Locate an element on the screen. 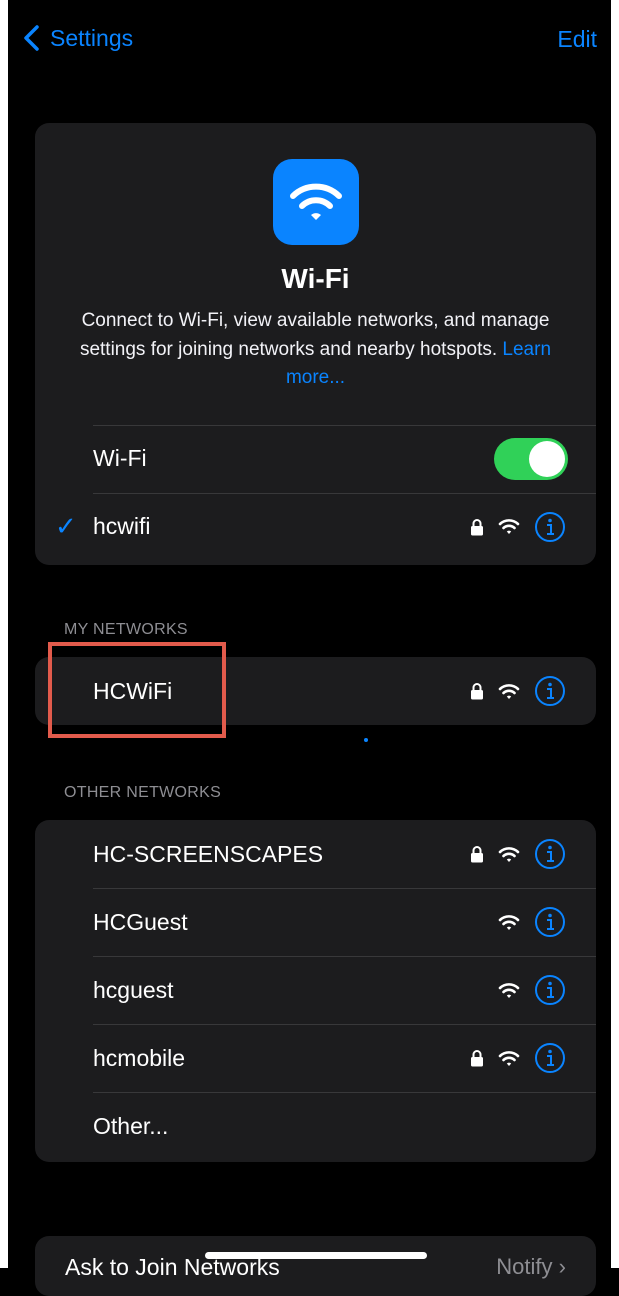 This screenshot has width=619, height=1296. back-button: Settings is located at coordinates (77, 38).